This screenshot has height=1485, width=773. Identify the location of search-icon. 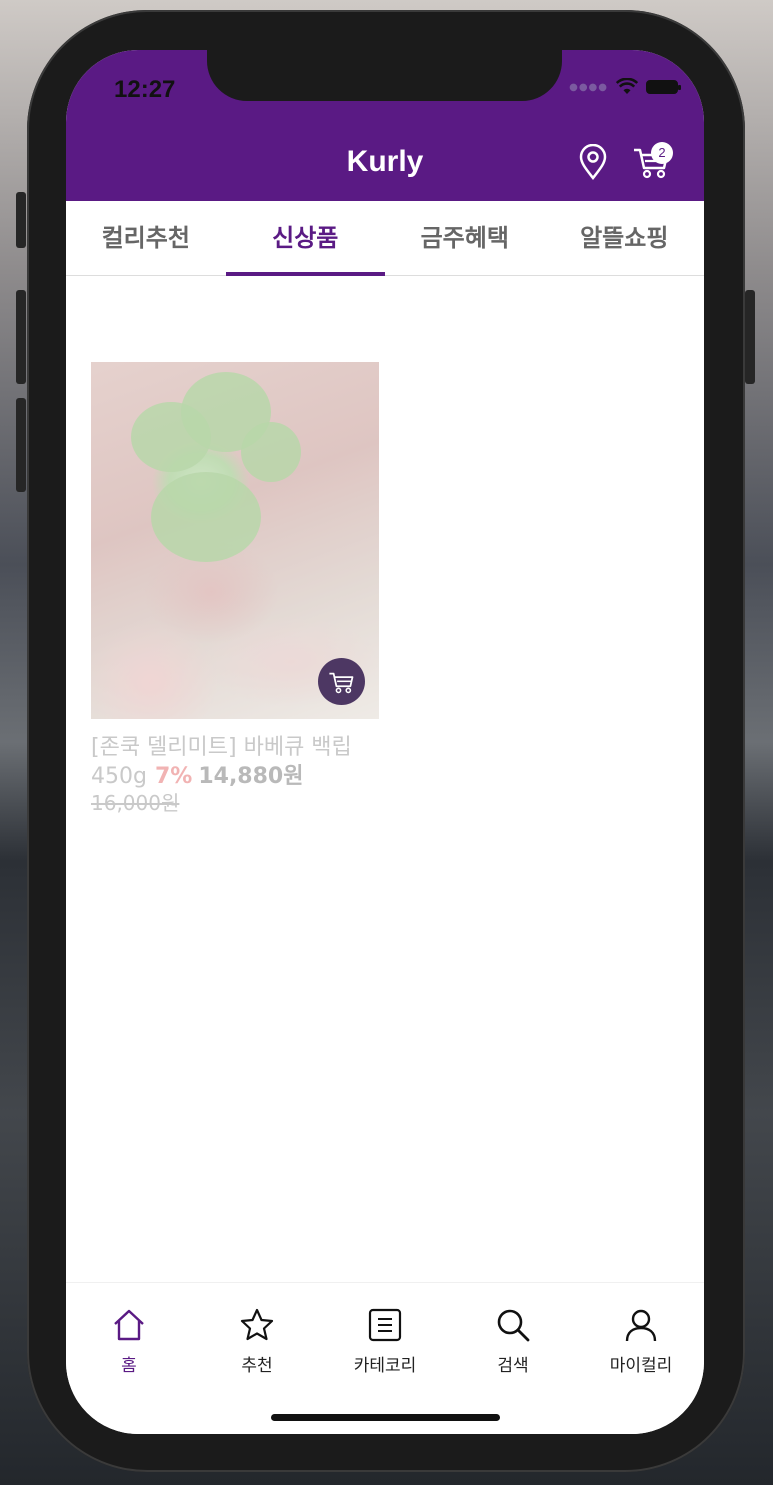
(513, 1325).